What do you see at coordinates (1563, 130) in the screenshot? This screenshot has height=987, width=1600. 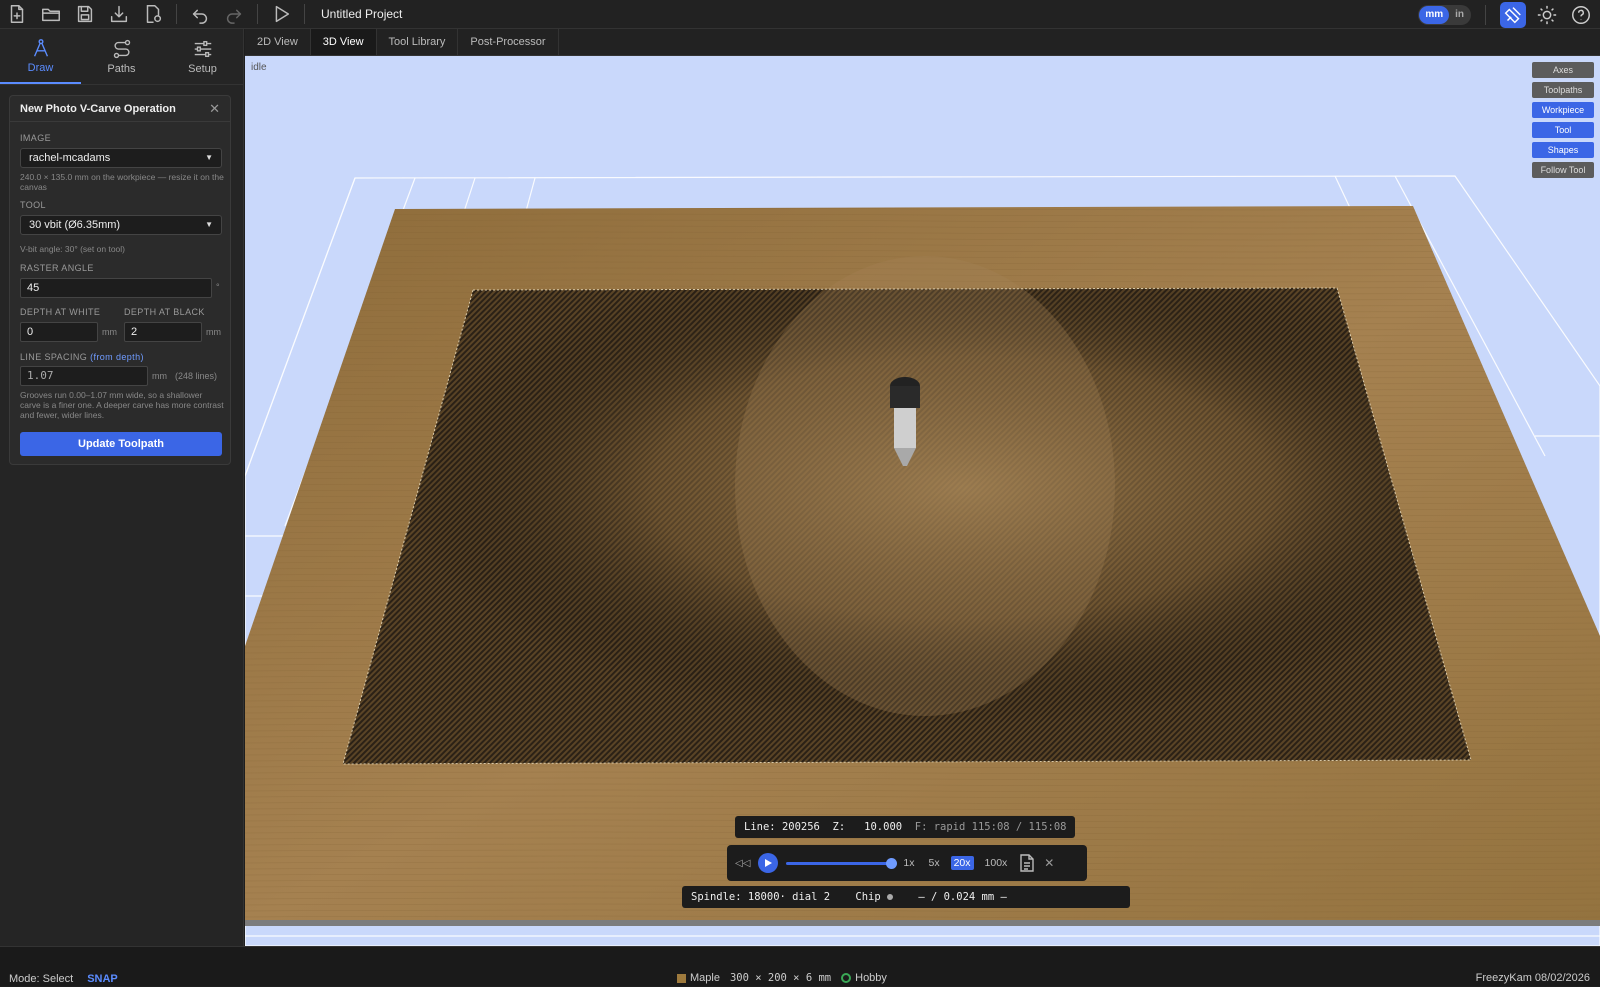 I see `toggle-tool-button: Tool` at bounding box center [1563, 130].